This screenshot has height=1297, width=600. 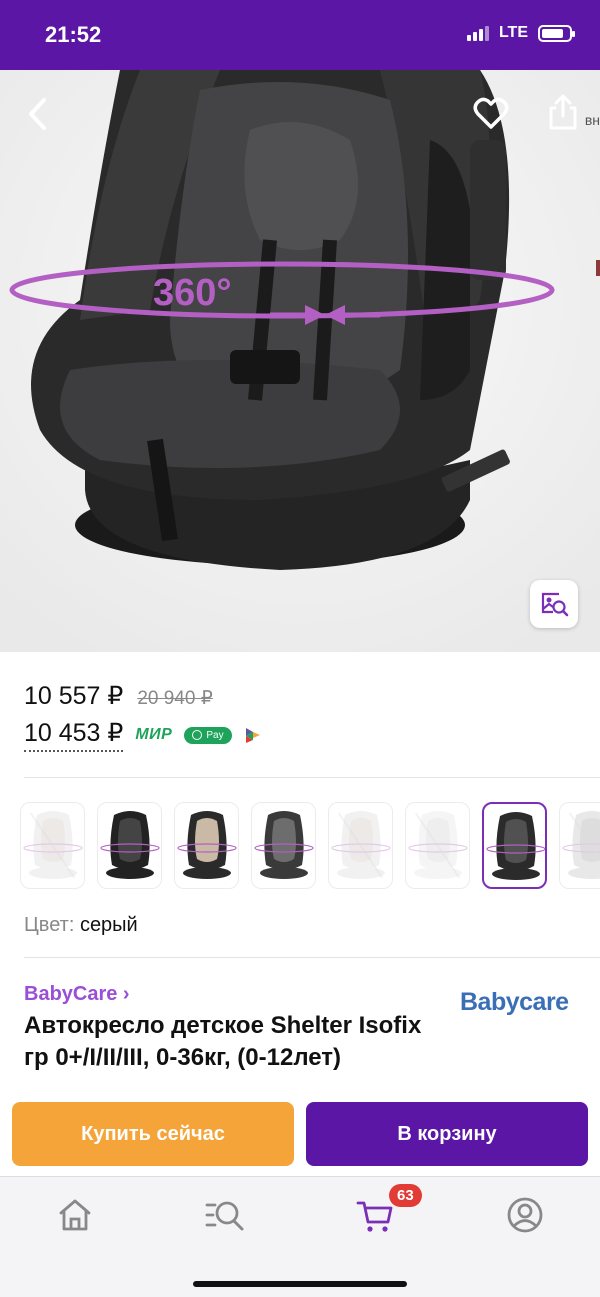 I want to click on tab-catalog, so click(x=225, y=1215).